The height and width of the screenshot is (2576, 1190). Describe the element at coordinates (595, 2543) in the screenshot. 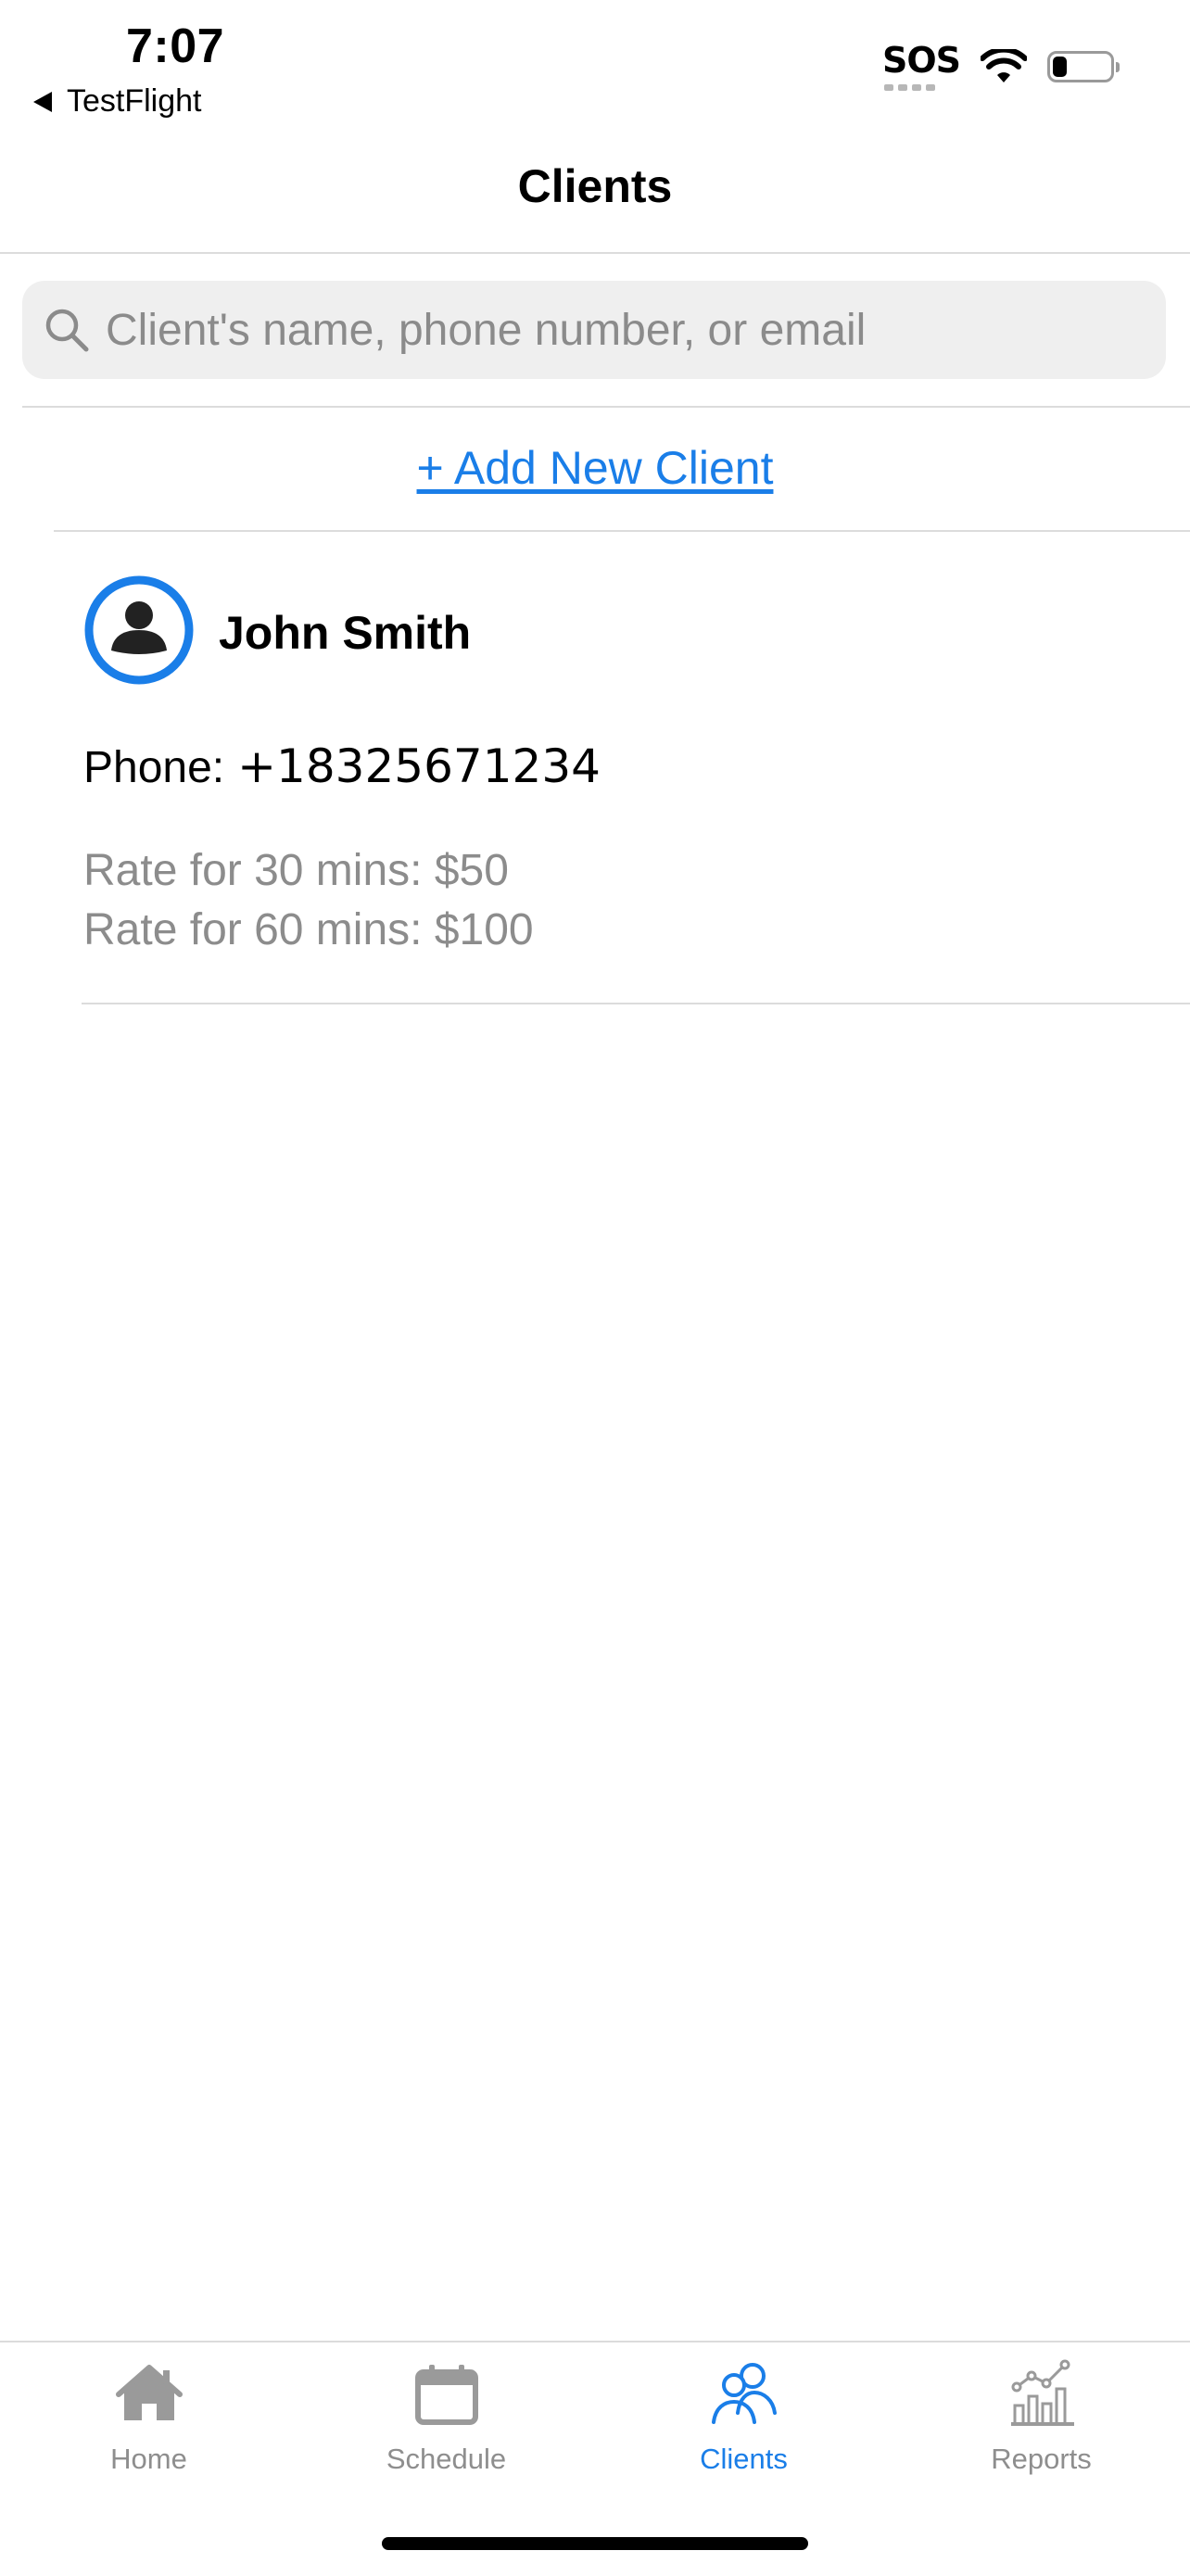

I see `home-indicator` at that location.